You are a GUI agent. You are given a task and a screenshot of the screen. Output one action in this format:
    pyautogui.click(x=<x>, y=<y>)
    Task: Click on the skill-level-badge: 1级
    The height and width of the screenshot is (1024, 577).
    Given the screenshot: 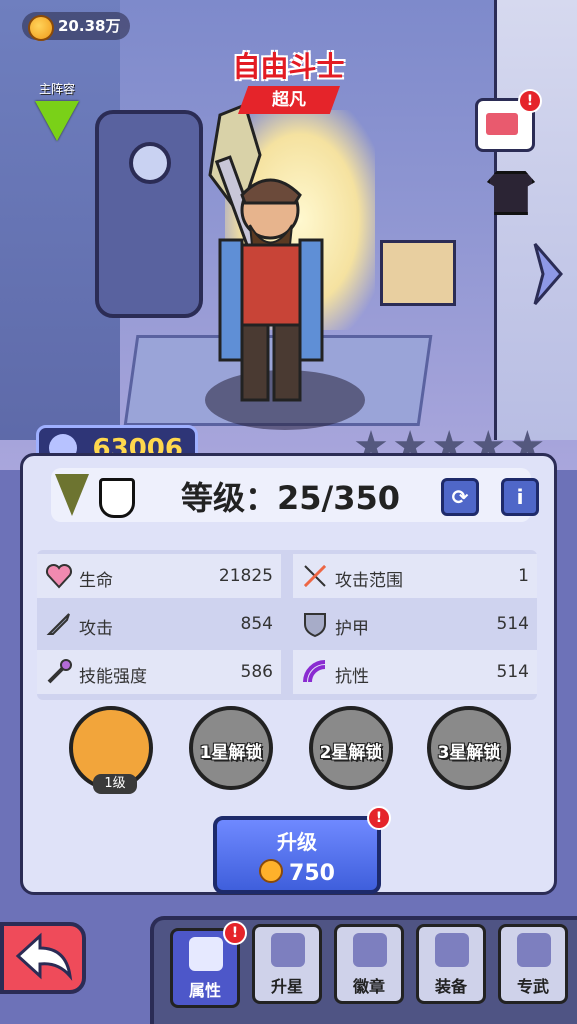 What is the action you would take?
    pyautogui.click(x=115, y=784)
    